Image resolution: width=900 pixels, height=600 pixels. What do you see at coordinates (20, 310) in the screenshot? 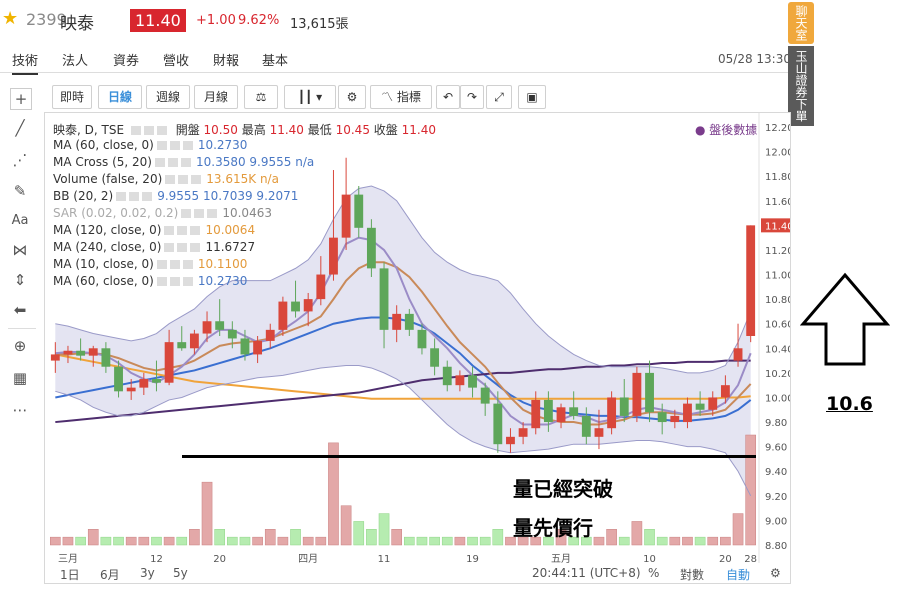
I see `arrow-left-icon: ⬅` at bounding box center [20, 310].